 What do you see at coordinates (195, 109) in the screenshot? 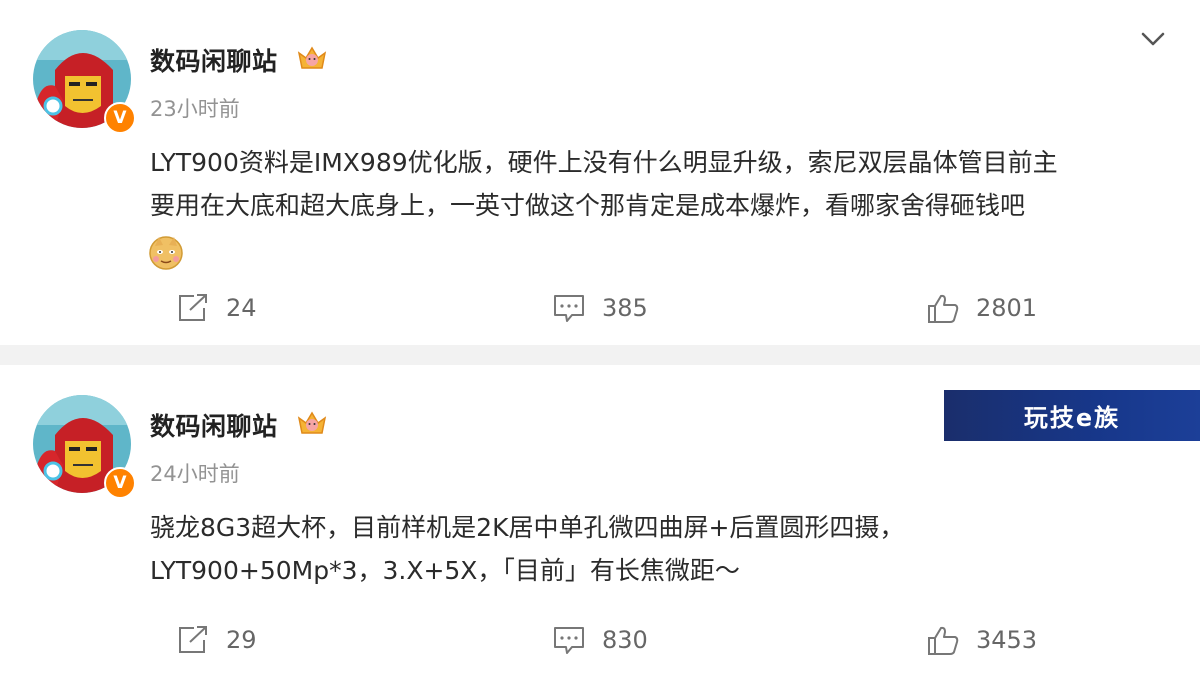
I see `timestamp: 23小时前` at bounding box center [195, 109].